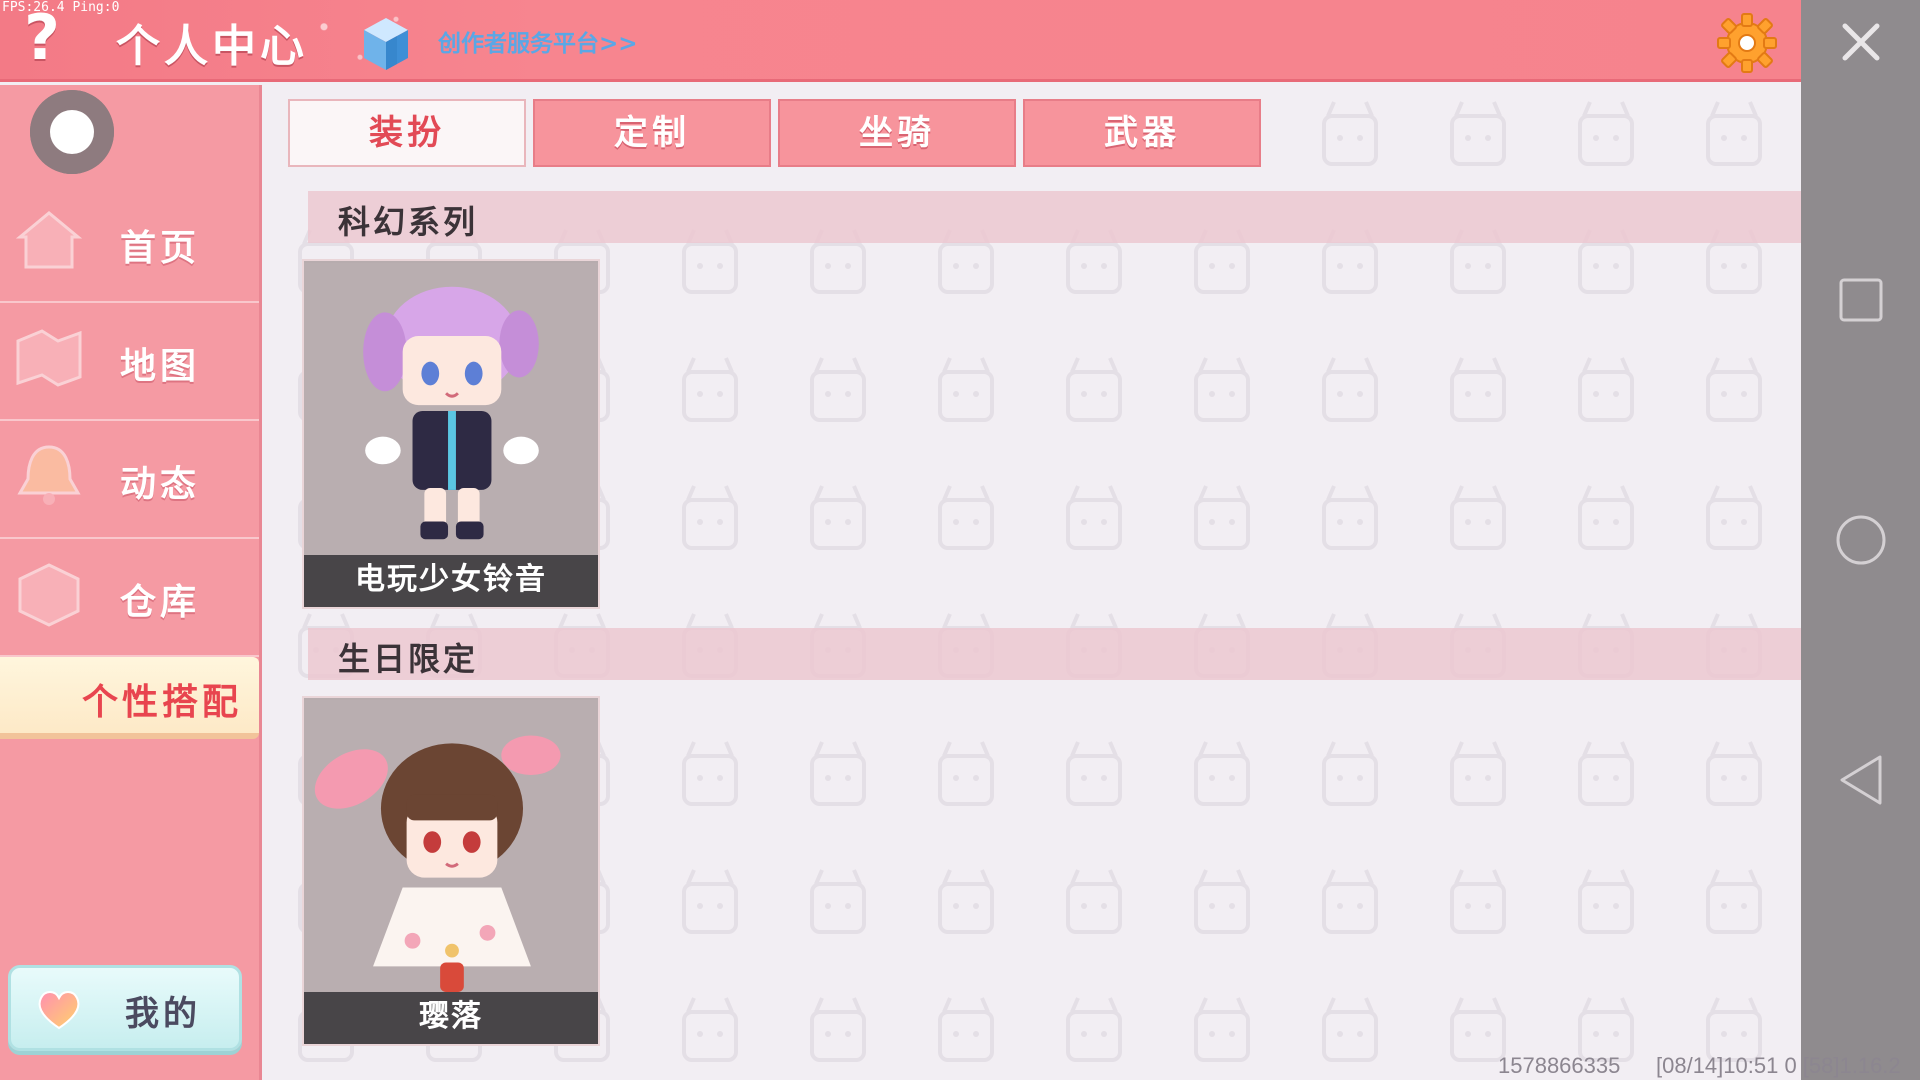 The height and width of the screenshot is (1080, 1920). I want to click on sidebar-item-label: 地图, so click(160, 366).